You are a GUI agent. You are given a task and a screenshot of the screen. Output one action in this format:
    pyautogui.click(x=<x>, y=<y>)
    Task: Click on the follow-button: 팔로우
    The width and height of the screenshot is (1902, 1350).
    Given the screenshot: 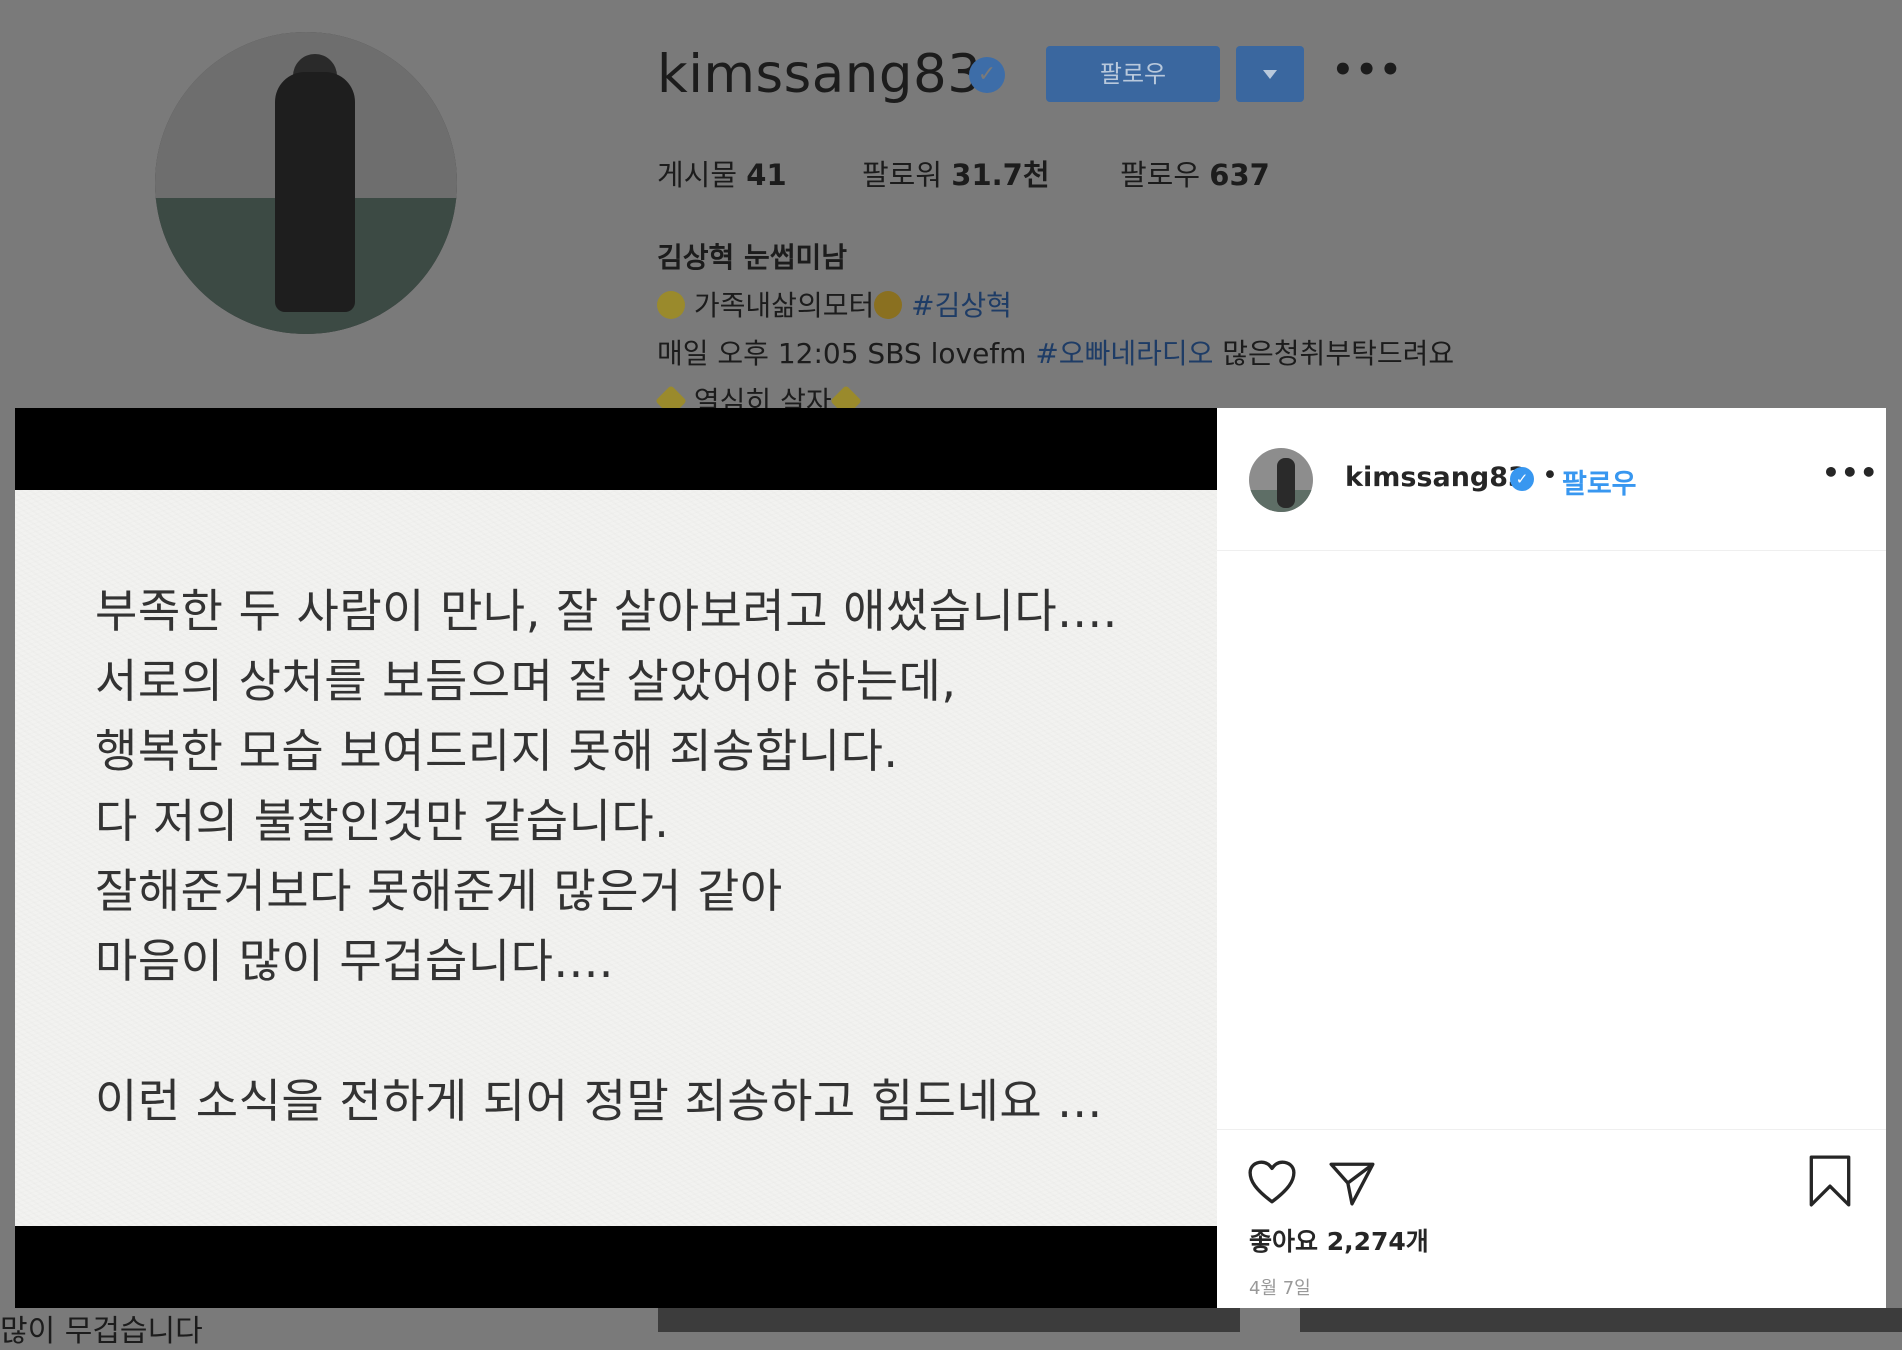 What is the action you would take?
    pyautogui.click(x=1133, y=74)
    